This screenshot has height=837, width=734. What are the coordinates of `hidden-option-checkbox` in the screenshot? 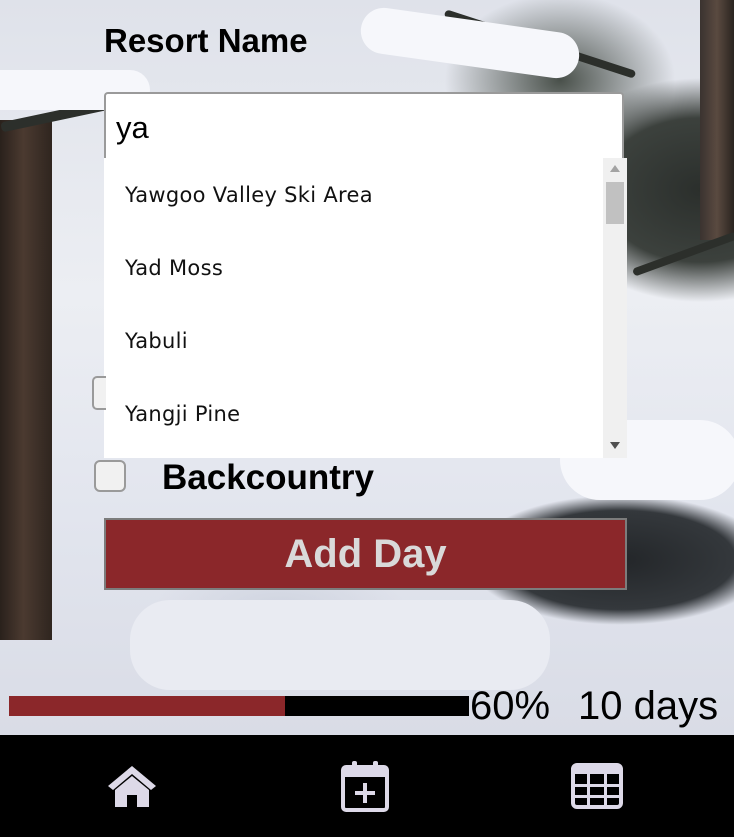 It's located at (99, 393).